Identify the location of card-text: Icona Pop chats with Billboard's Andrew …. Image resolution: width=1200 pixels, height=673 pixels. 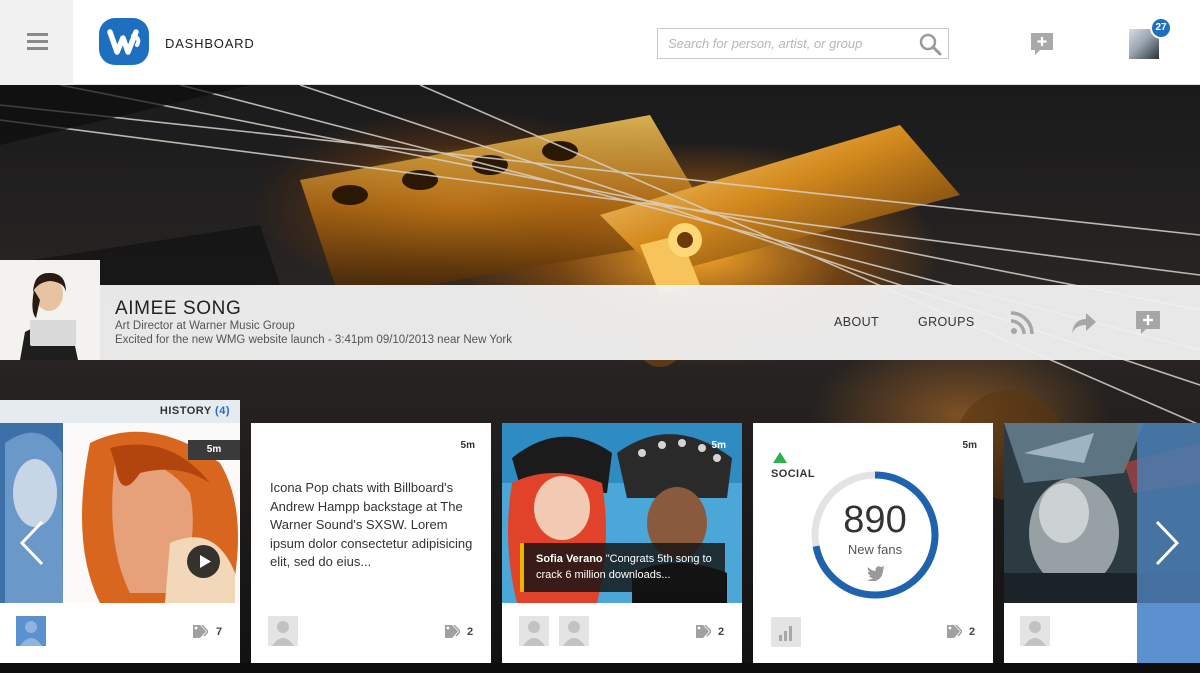
(371, 524).